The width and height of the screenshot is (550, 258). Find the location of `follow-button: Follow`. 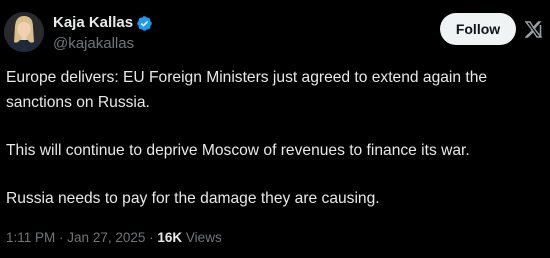

follow-button: Follow is located at coordinates (478, 29).